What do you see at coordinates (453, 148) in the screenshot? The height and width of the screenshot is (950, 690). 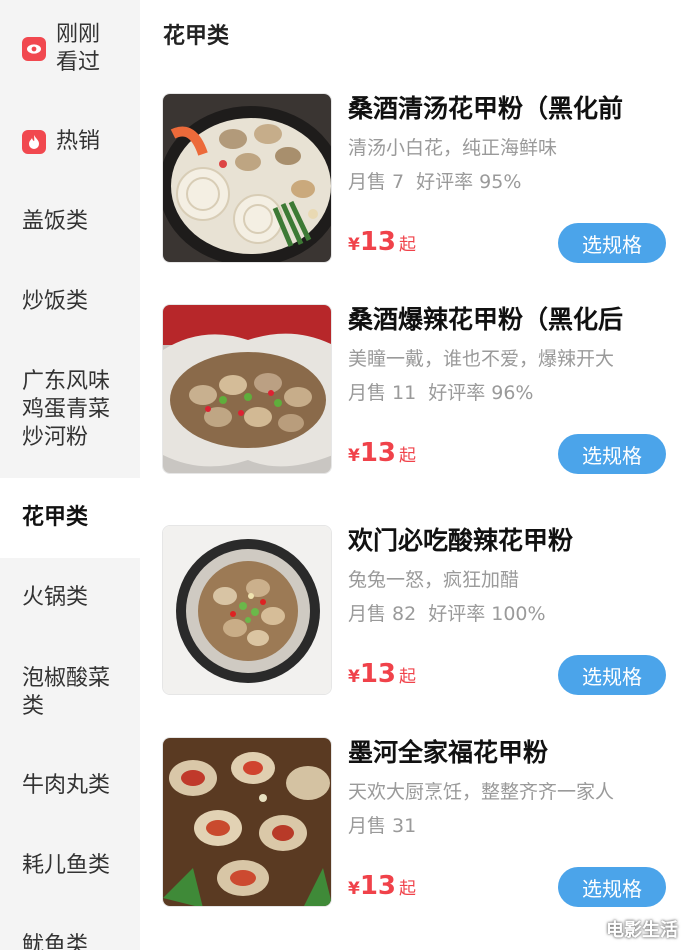 I see `product-description: 清汤小白花，纯正海鲜味` at bounding box center [453, 148].